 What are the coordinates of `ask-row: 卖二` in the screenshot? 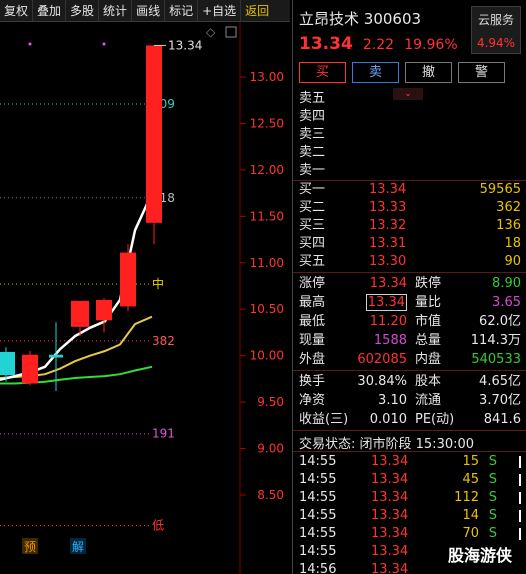 It's located at (409, 153).